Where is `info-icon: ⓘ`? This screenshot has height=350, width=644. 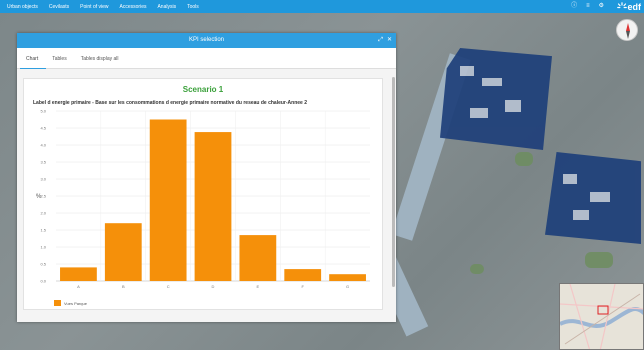
info-icon: ⓘ is located at coordinates (574, 6).